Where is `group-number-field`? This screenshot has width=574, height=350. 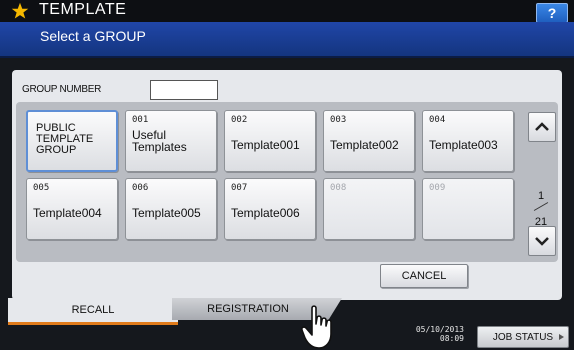
group-number-field is located at coordinates (184, 90).